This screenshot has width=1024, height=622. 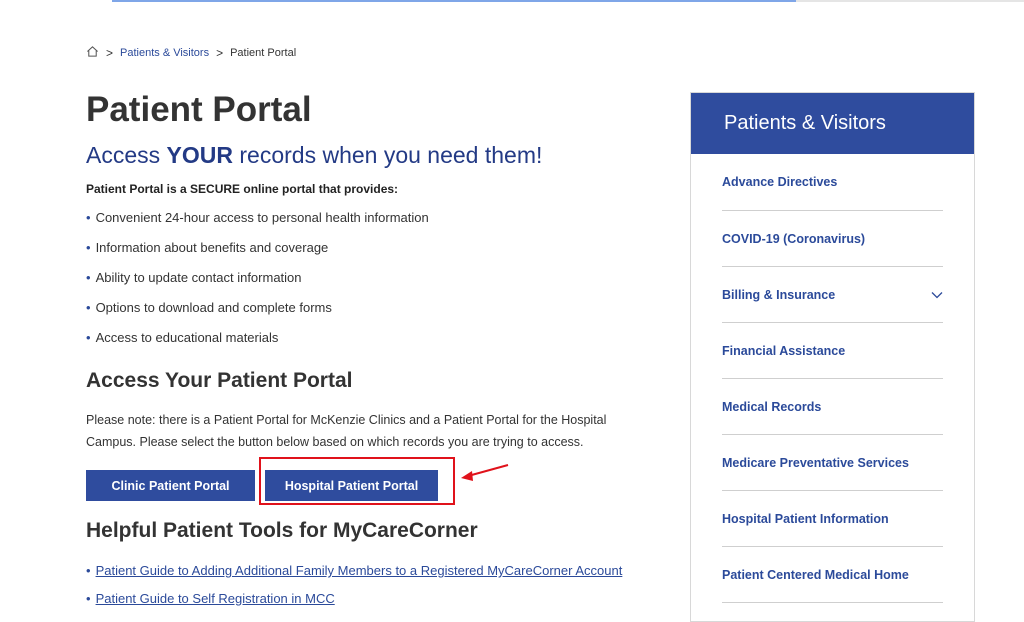 I want to click on sidebar-item-patient-centered-home: Patient Centered Medical Home, so click(x=832, y=575).